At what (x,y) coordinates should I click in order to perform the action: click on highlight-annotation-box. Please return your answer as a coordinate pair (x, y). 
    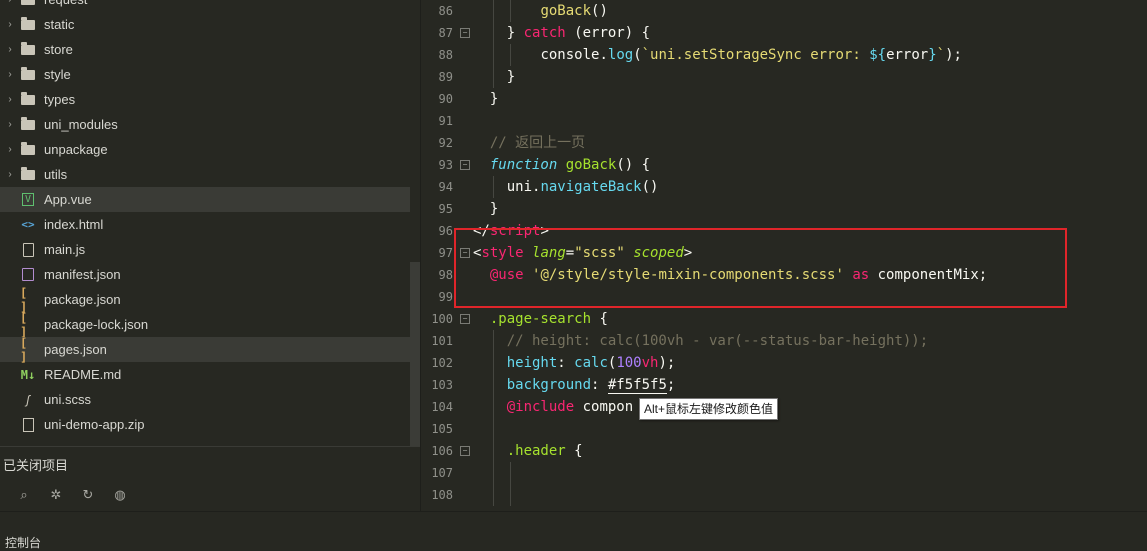
    Looking at the image, I should click on (760, 268).